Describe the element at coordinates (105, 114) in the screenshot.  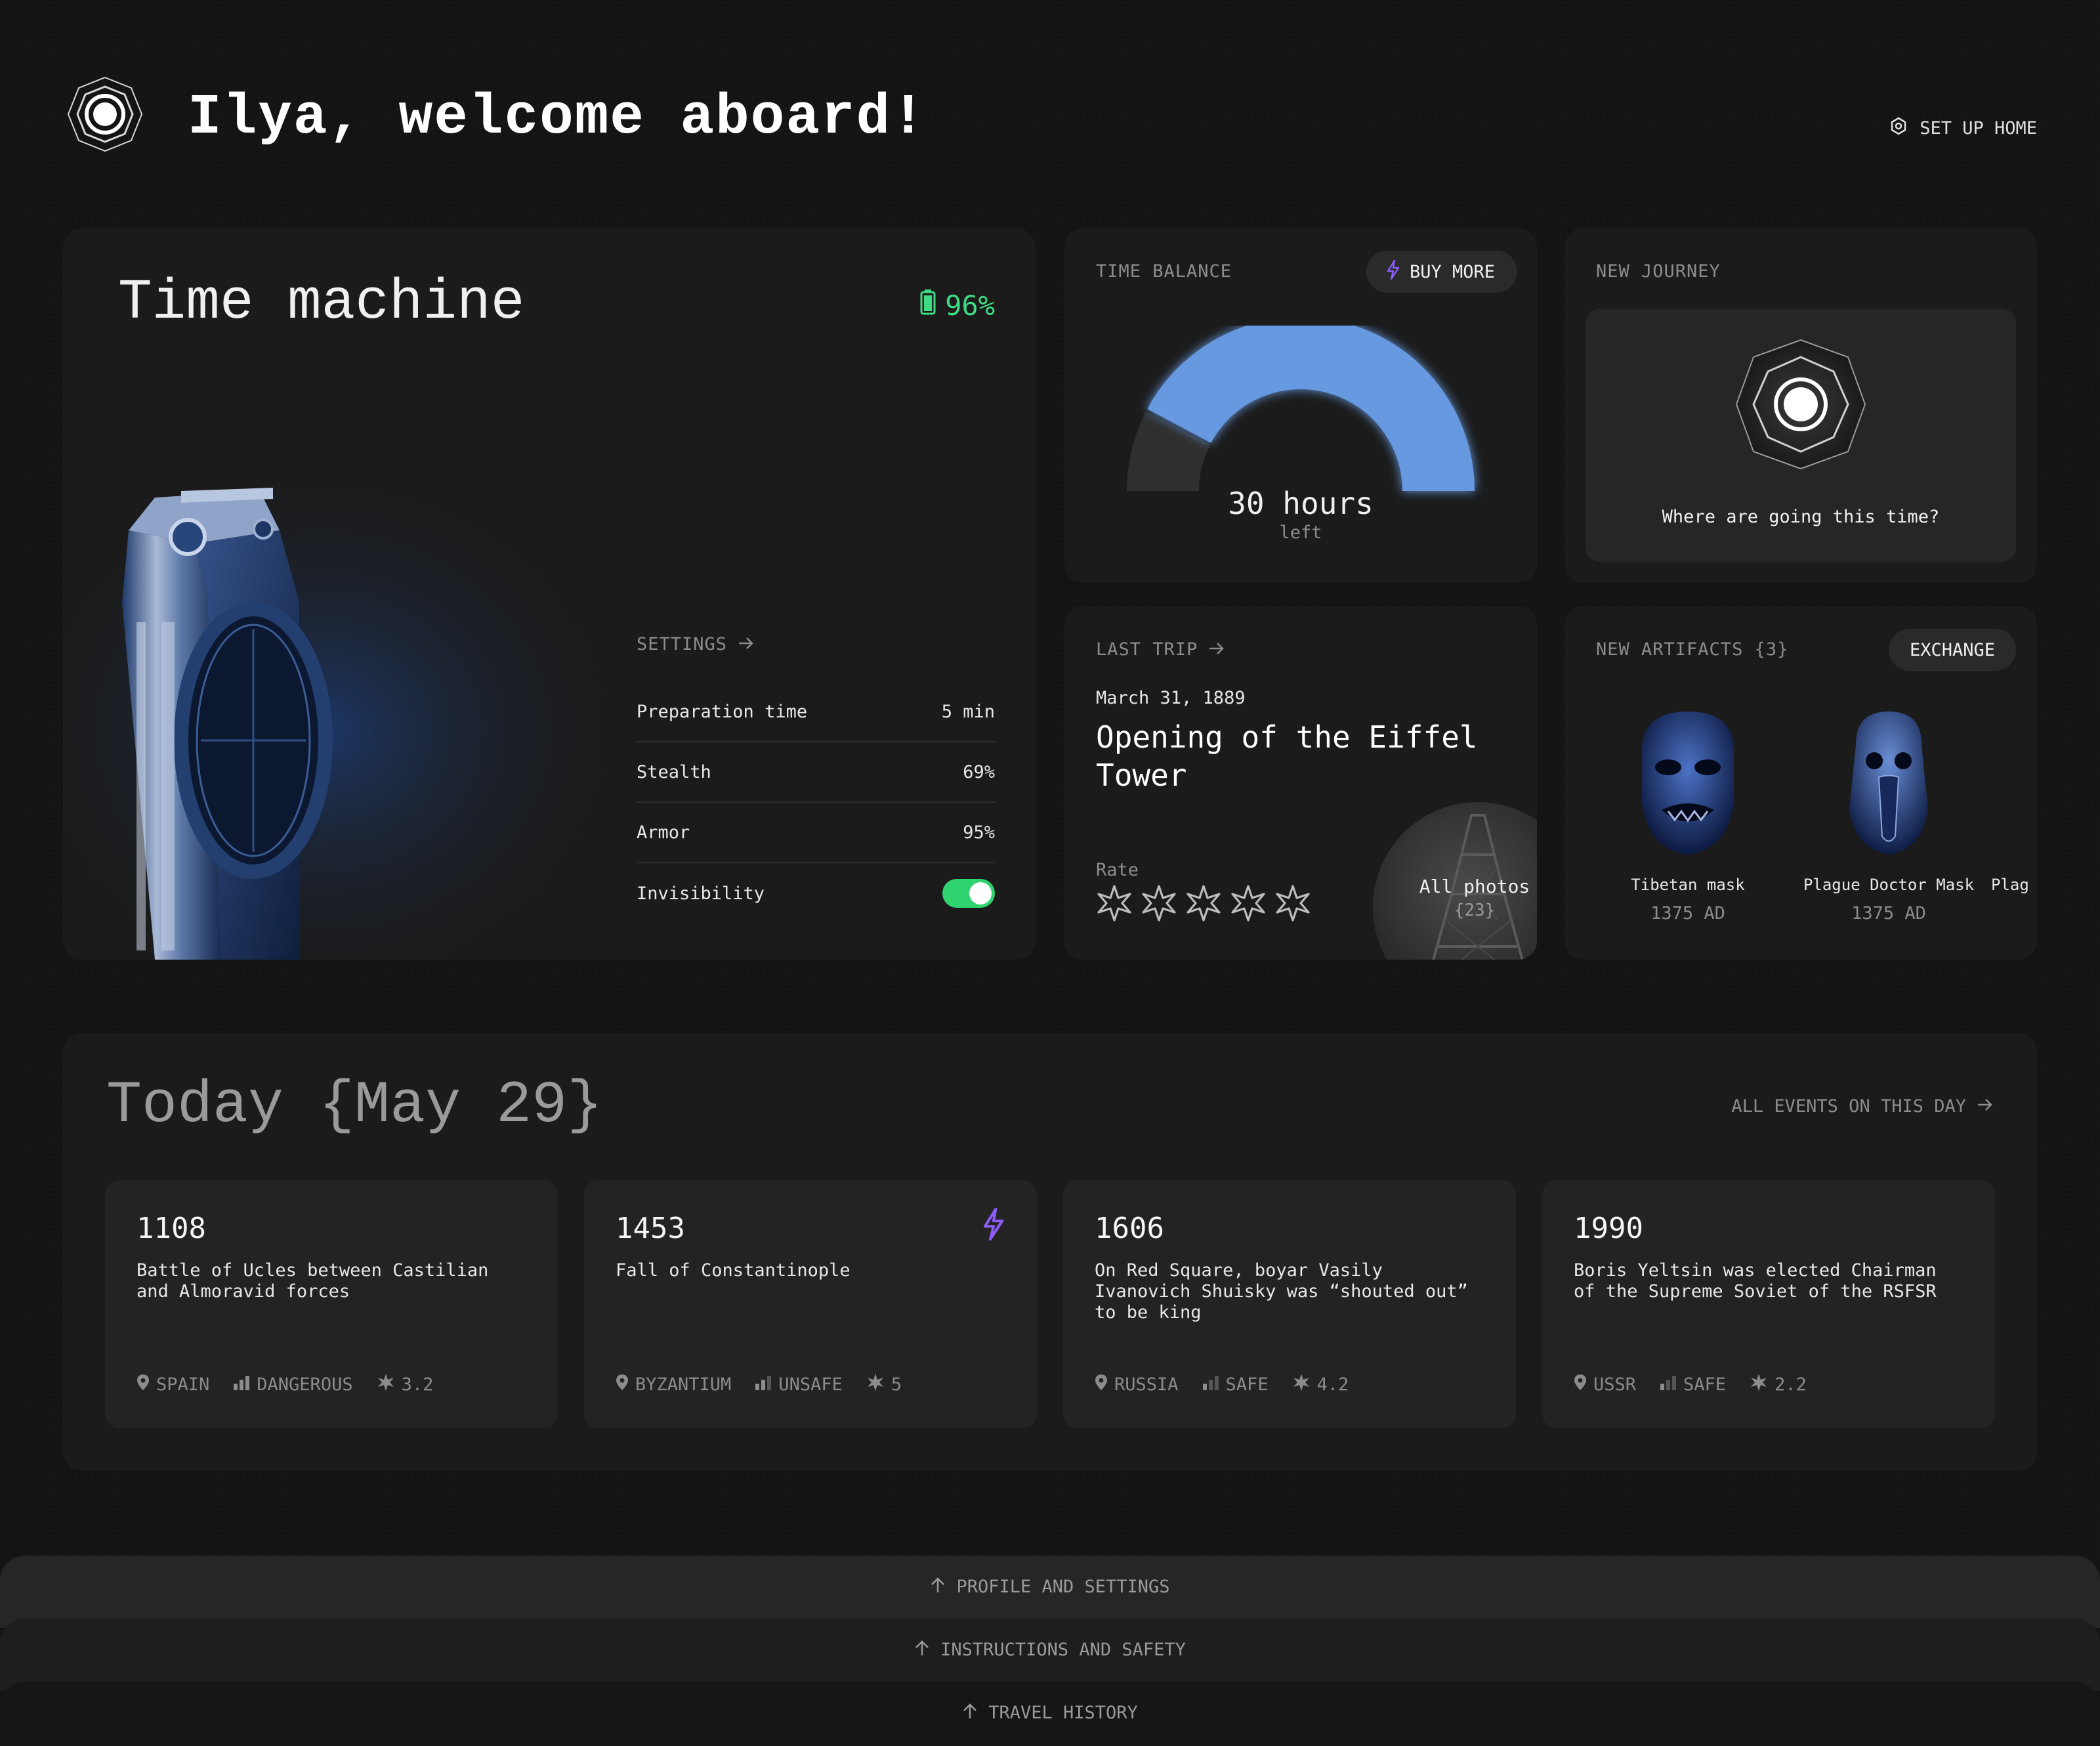
I see `app-logo` at that location.